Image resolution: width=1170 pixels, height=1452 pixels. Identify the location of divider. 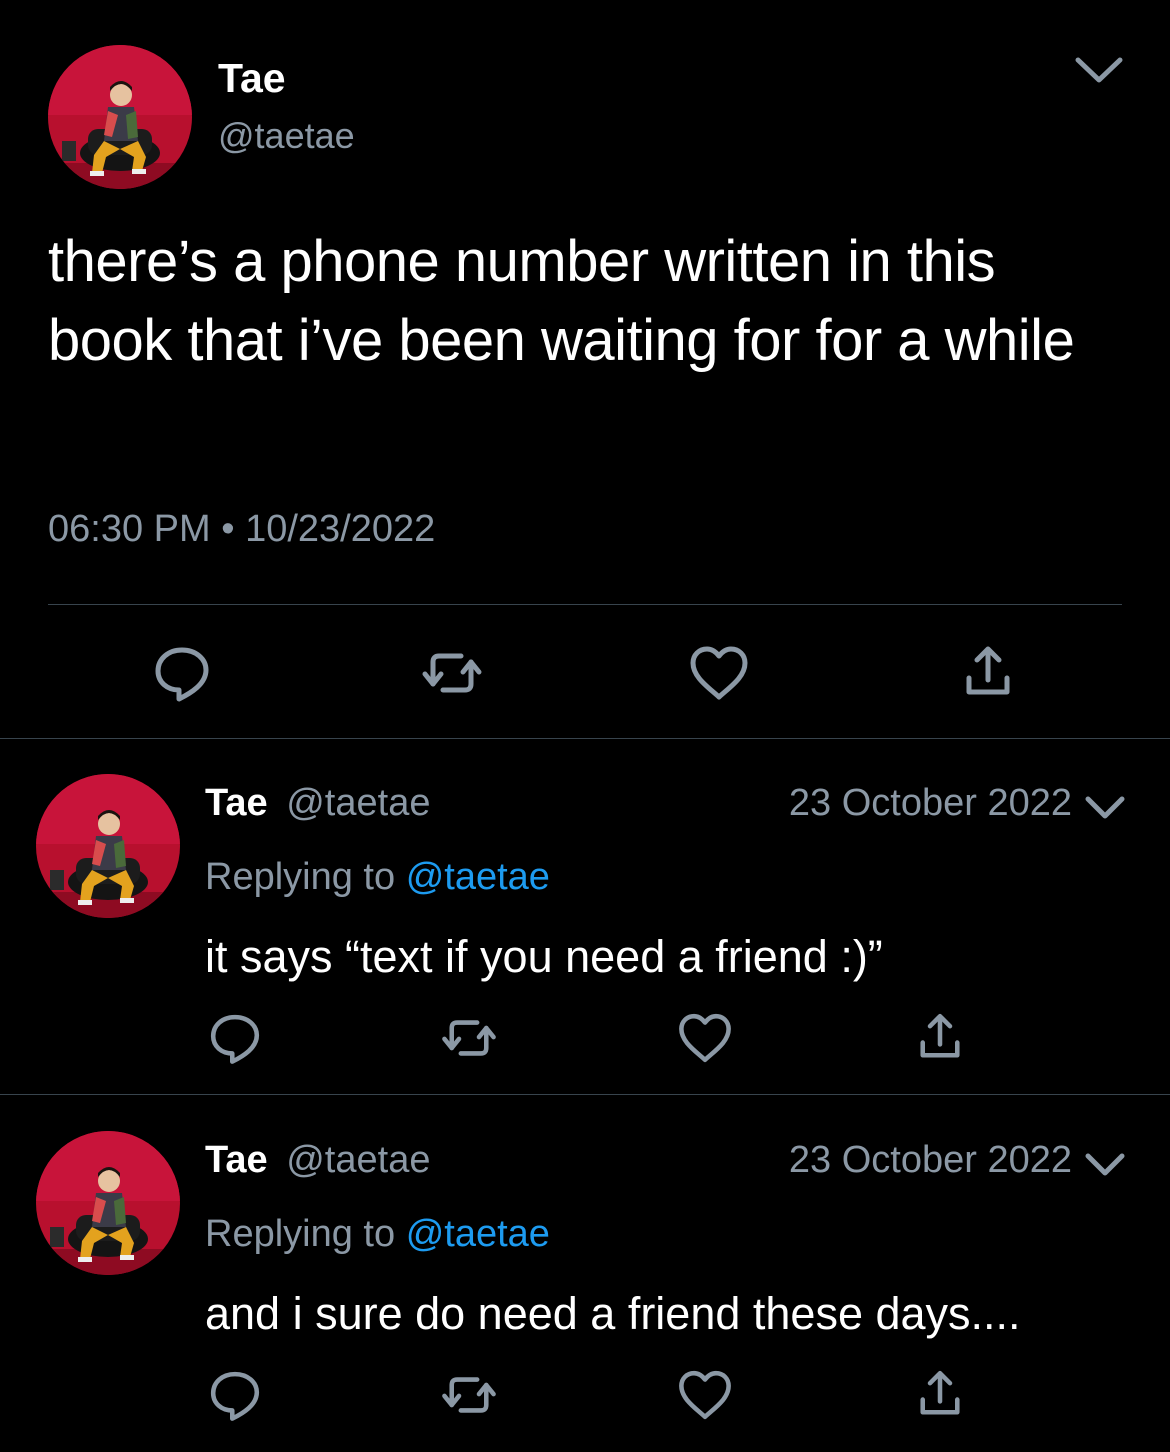
(585, 604).